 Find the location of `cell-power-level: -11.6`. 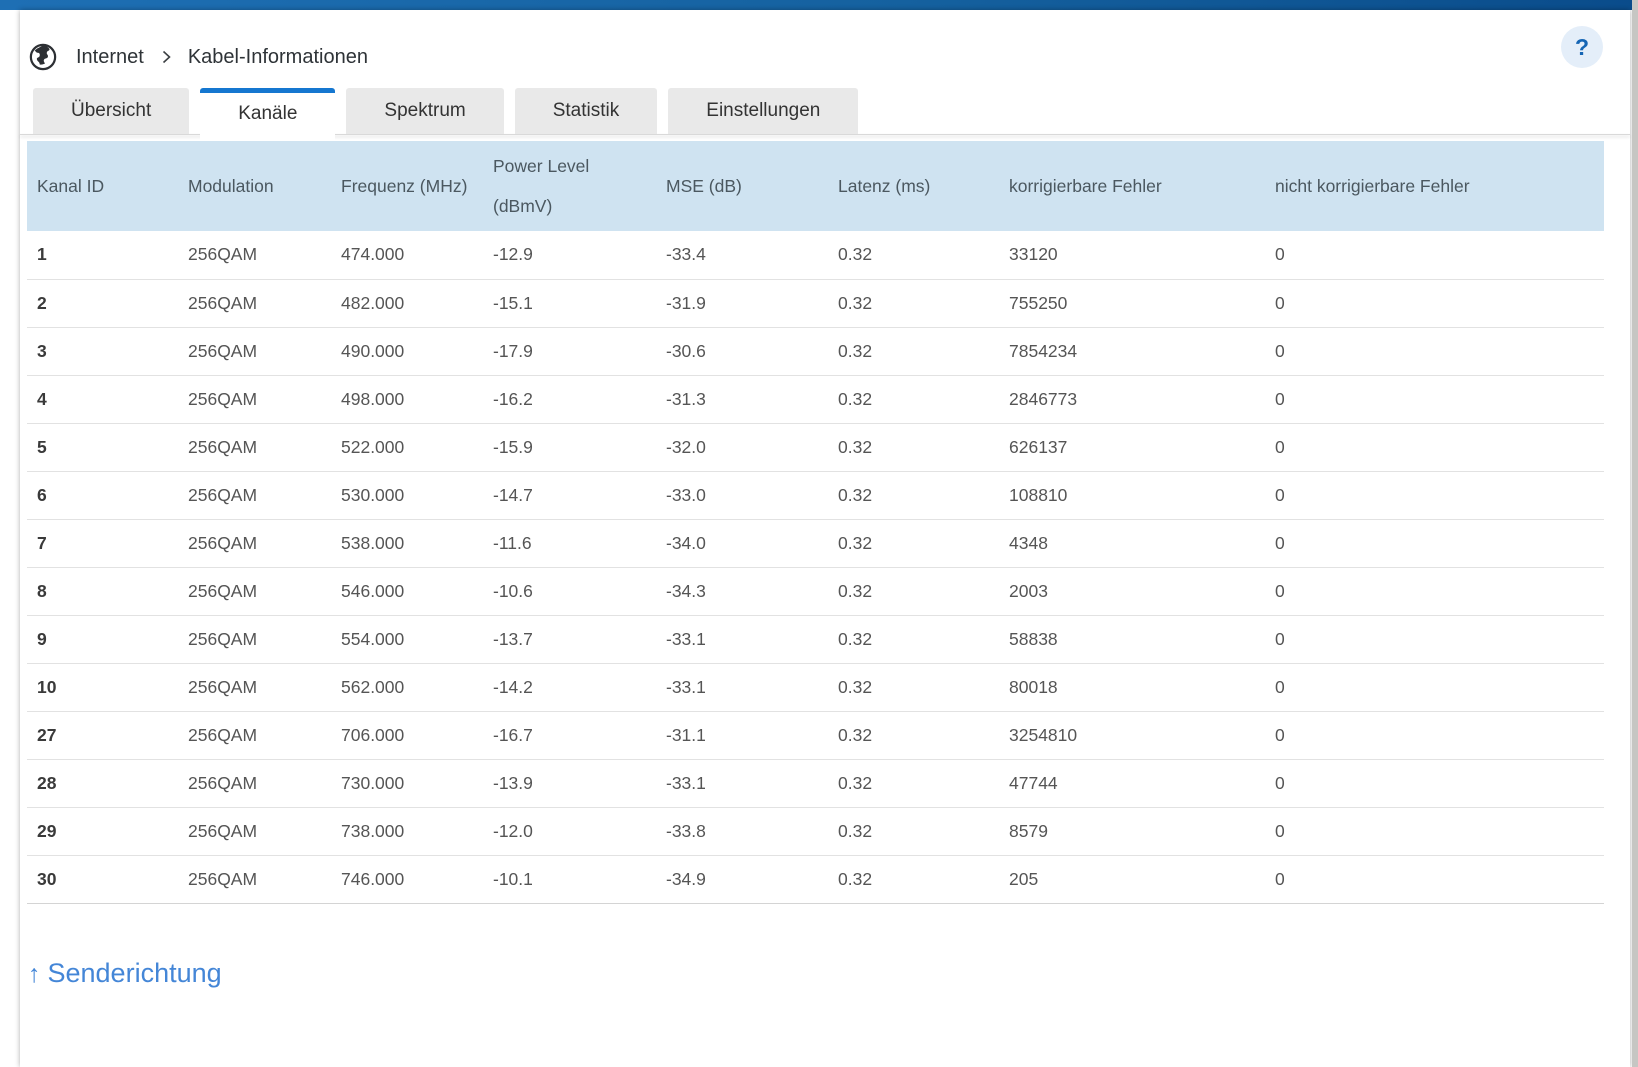

cell-power-level: -11.6 is located at coordinates (579, 543).